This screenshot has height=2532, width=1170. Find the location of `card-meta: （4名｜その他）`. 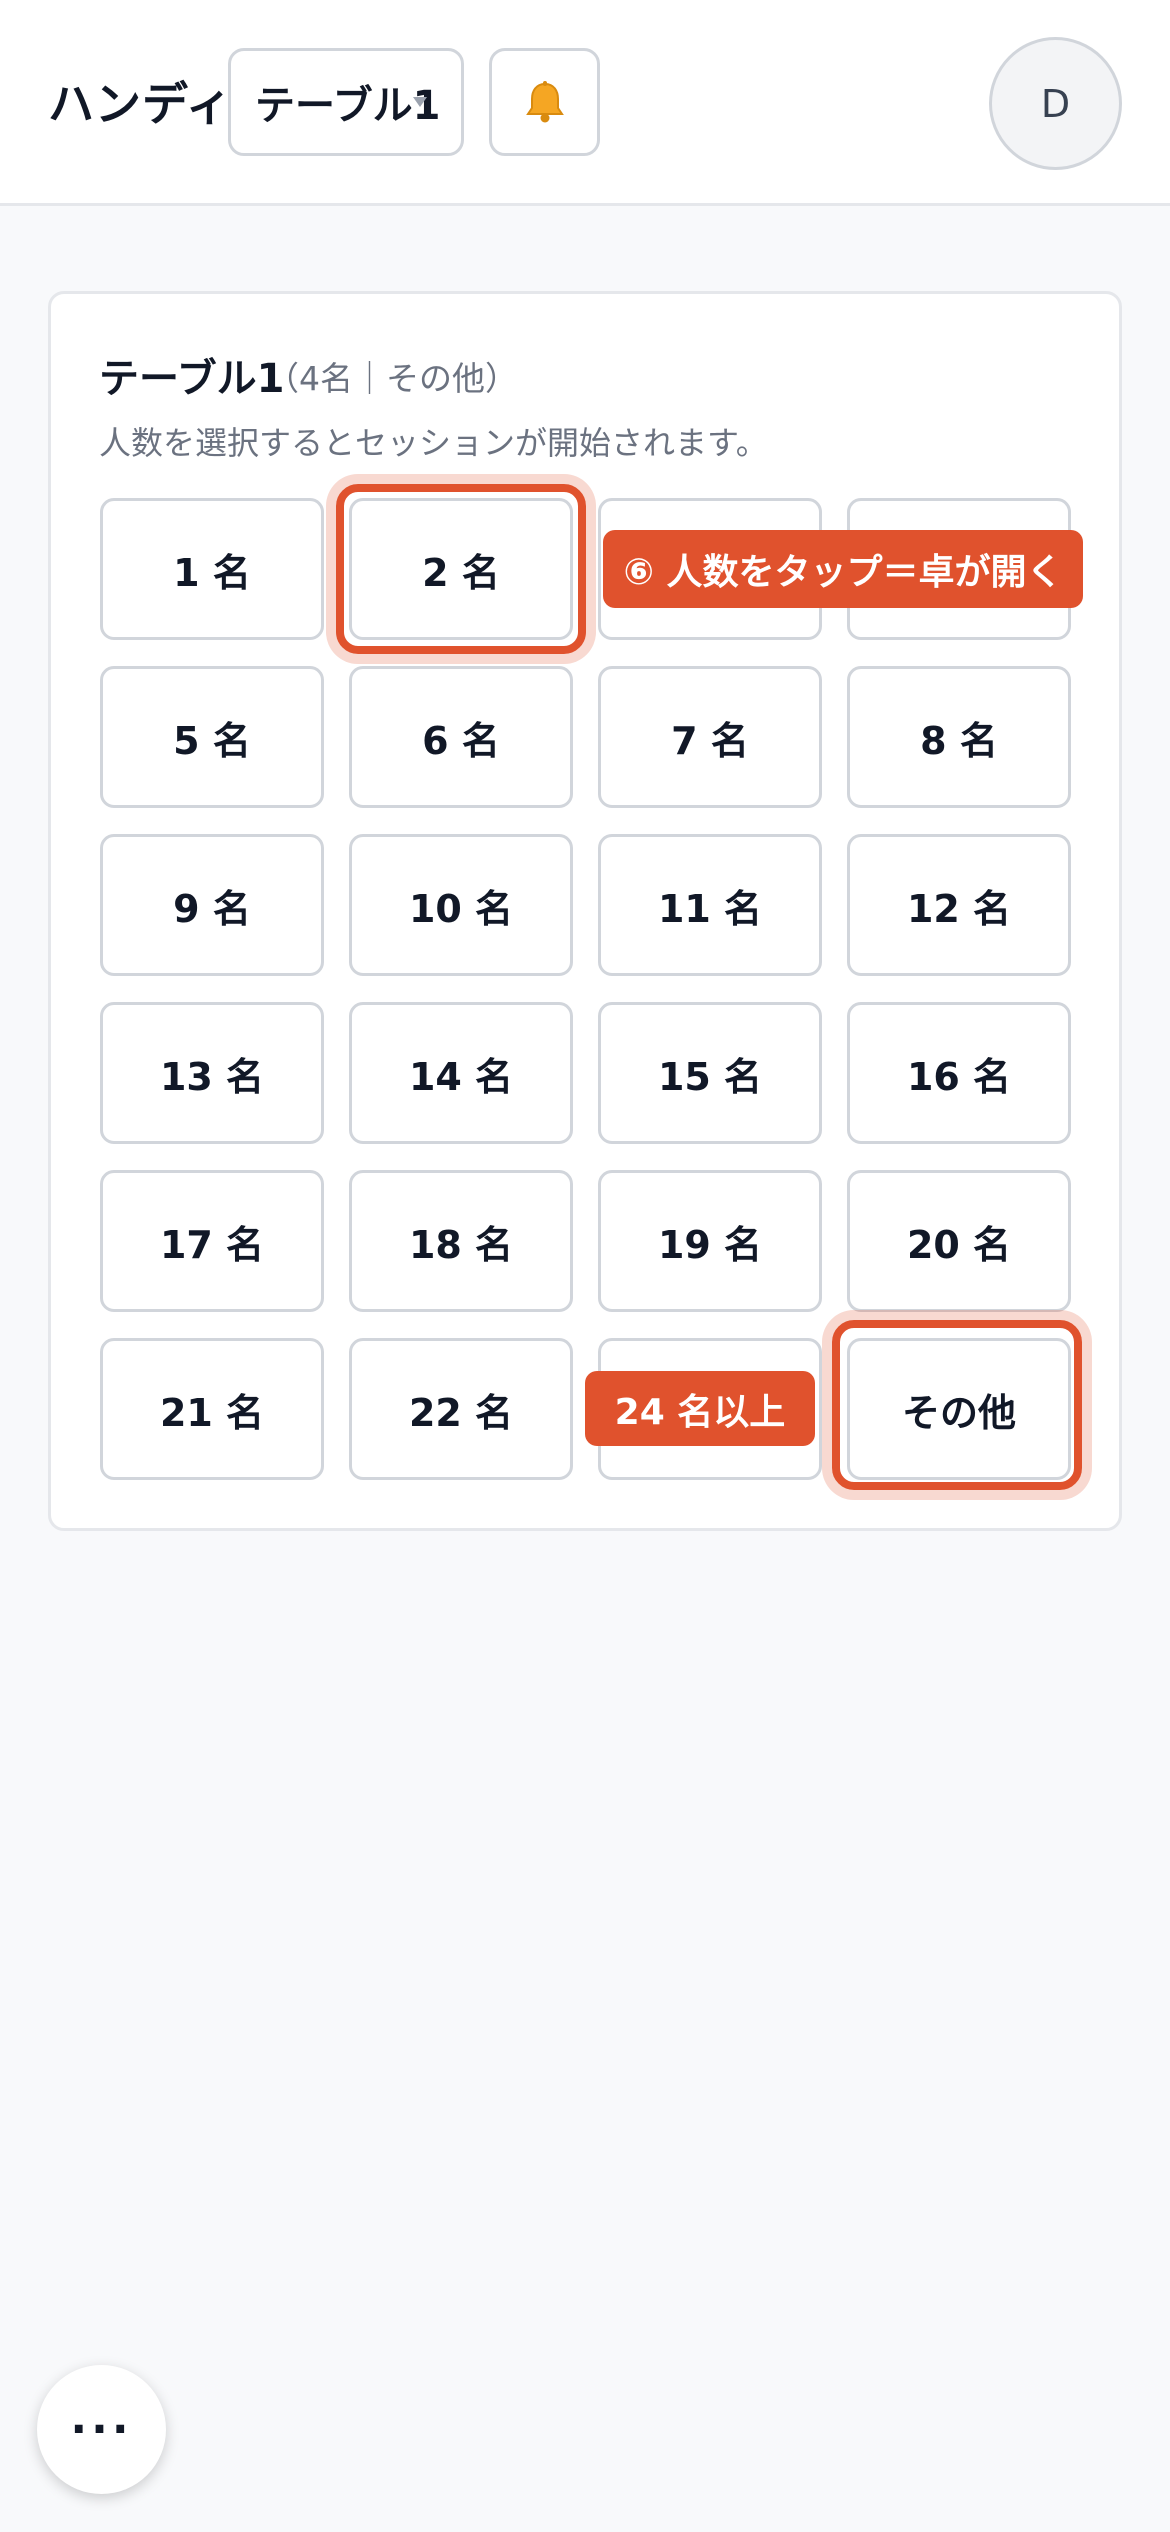

card-meta: （4名｜その他） is located at coordinates (392, 378).